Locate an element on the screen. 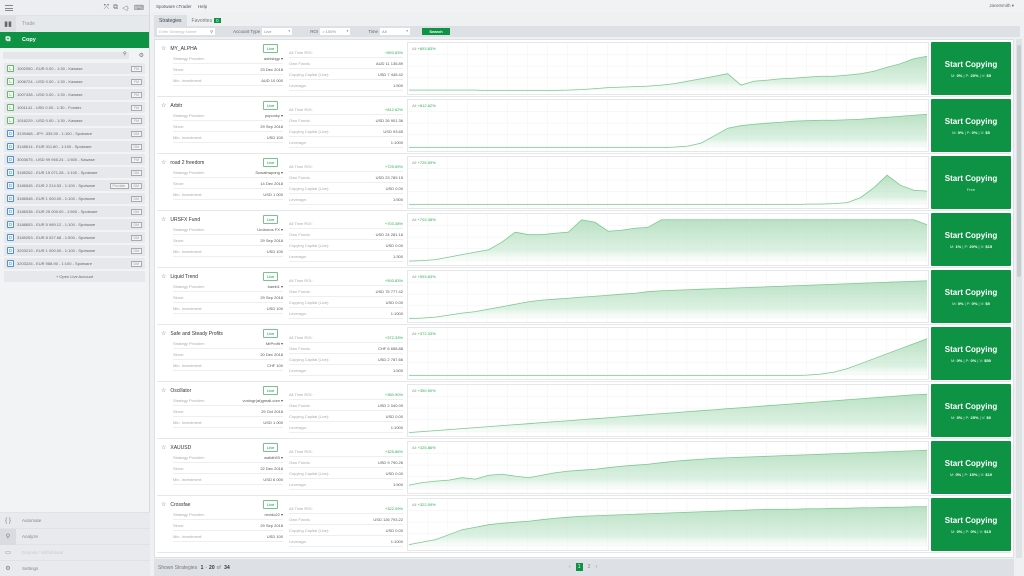 This screenshot has width=1024, height=576. account-item: L 1006724 - USD 0.00 - 1:30 - Kawase FM is located at coordinates (74, 81).